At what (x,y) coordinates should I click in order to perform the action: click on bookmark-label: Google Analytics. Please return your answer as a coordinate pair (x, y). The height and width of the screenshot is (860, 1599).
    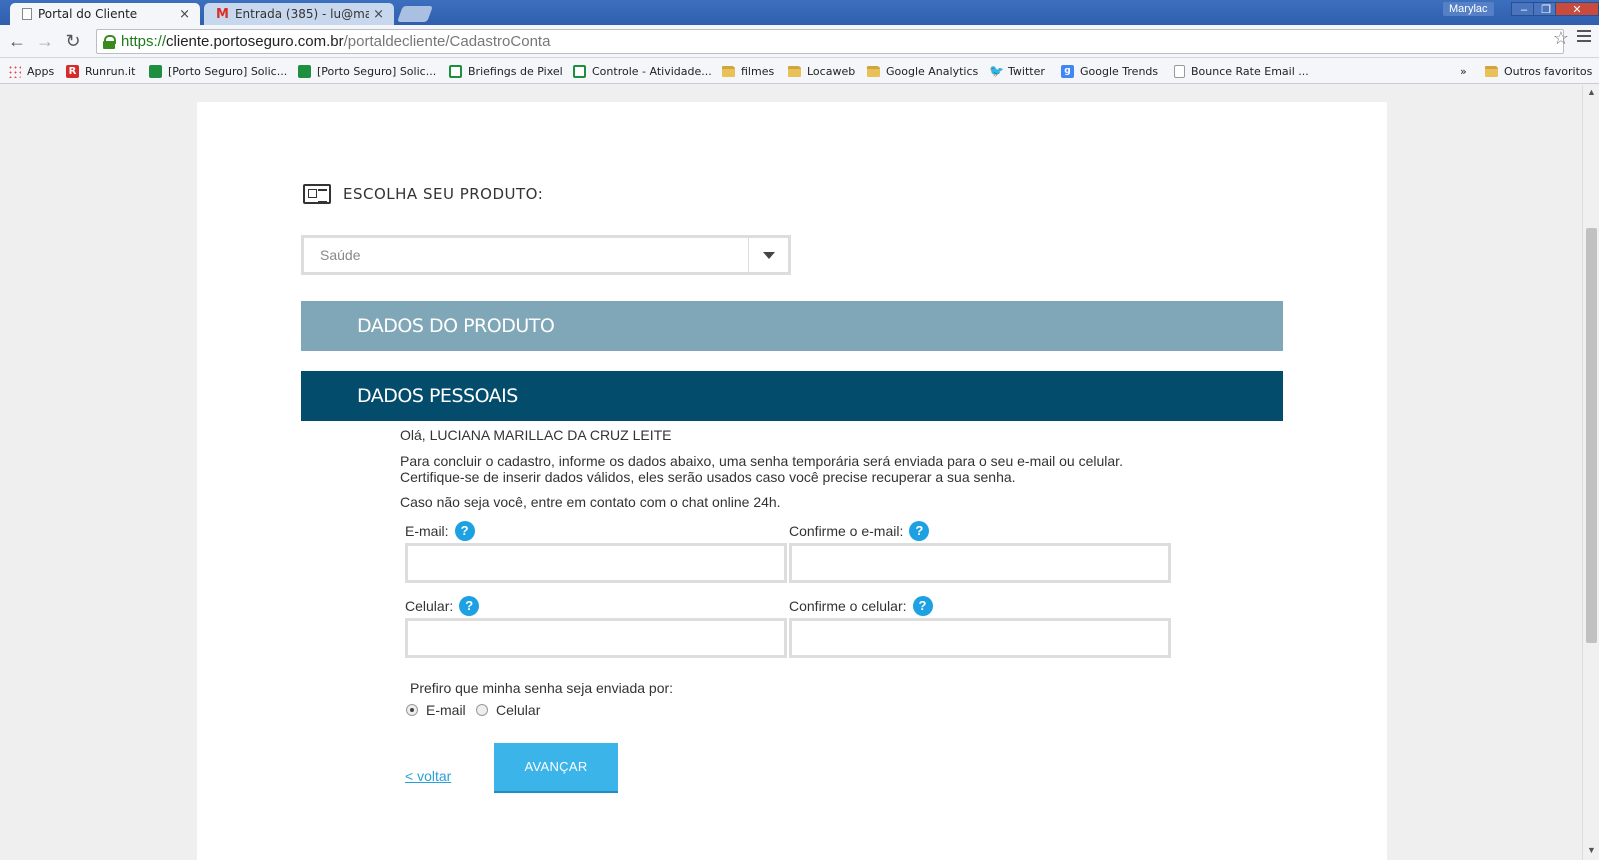
    Looking at the image, I should click on (932, 71).